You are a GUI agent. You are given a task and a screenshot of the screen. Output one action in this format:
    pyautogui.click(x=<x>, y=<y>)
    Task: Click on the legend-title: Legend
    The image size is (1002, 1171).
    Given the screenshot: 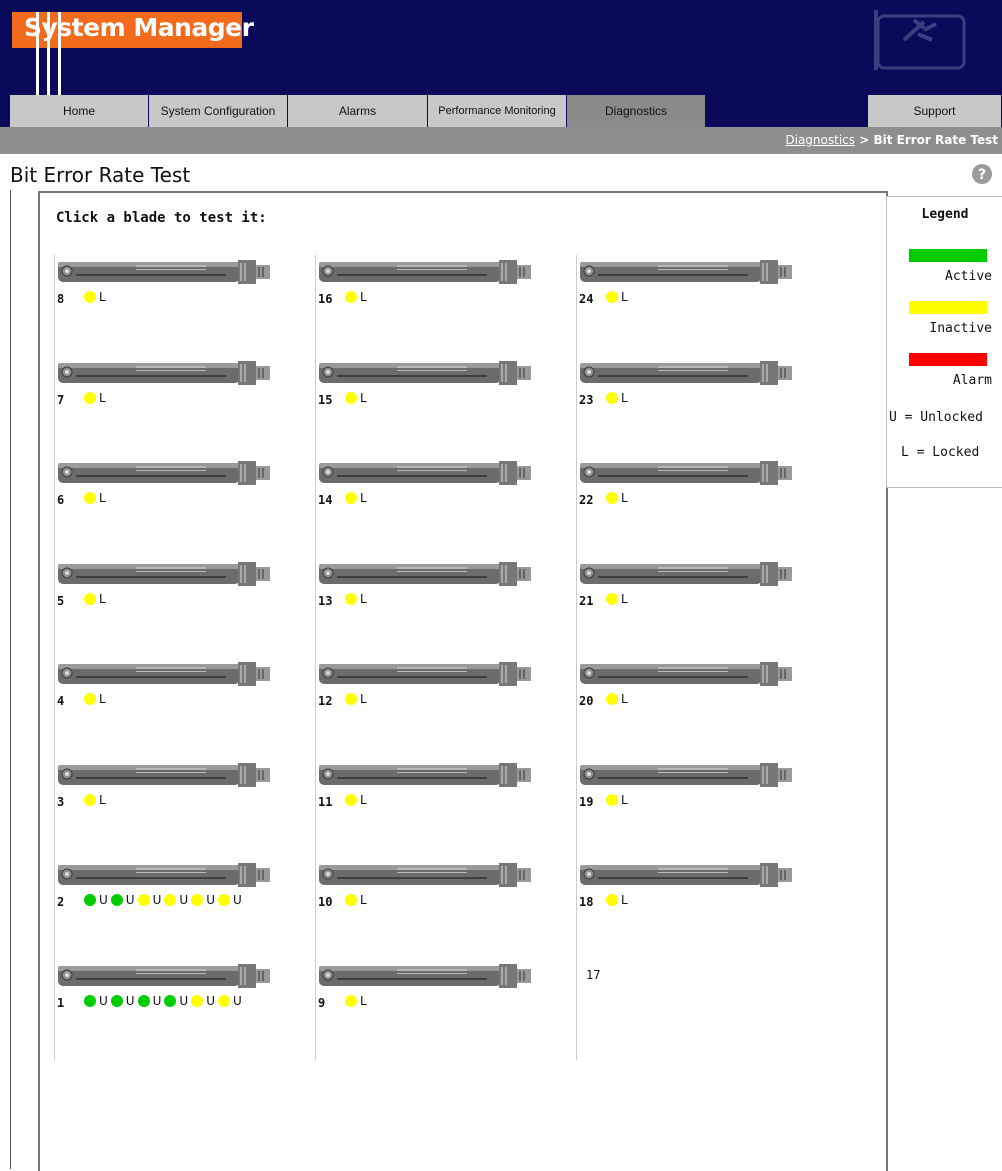 What is the action you would take?
    pyautogui.click(x=945, y=214)
    